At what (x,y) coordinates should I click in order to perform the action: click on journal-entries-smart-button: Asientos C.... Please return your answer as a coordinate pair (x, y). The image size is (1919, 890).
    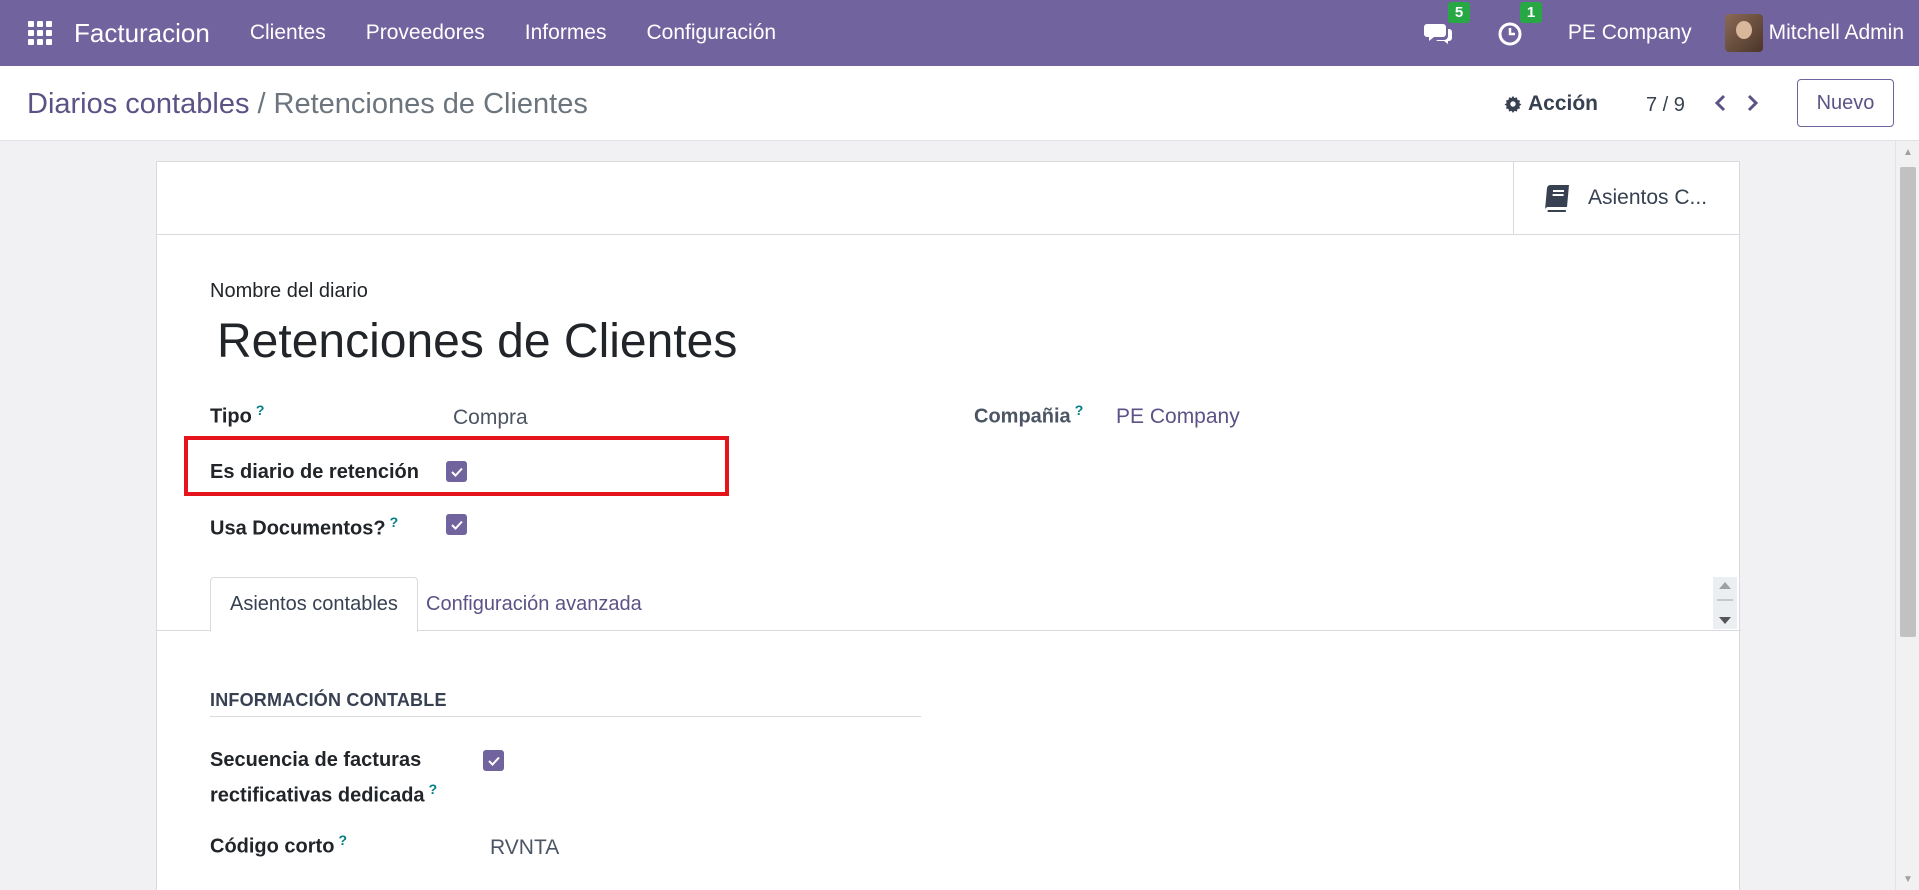
    Looking at the image, I should click on (1626, 198).